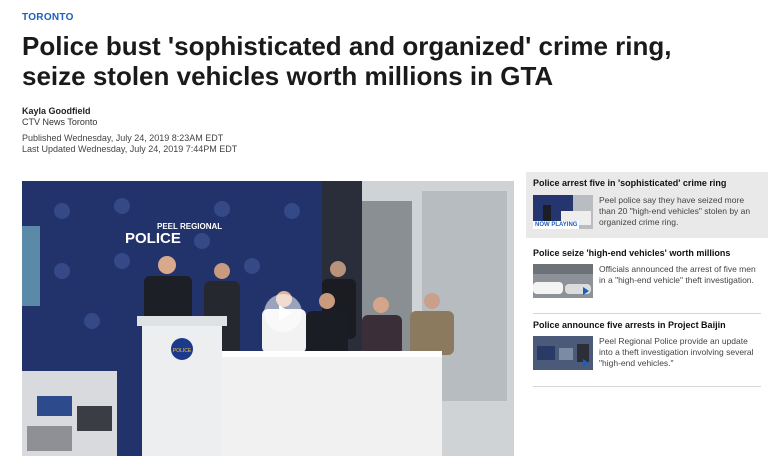 The width and height of the screenshot is (768, 460). What do you see at coordinates (59, 111) in the screenshot?
I see `author-name: Kayla Goodfield` at bounding box center [59, 111].